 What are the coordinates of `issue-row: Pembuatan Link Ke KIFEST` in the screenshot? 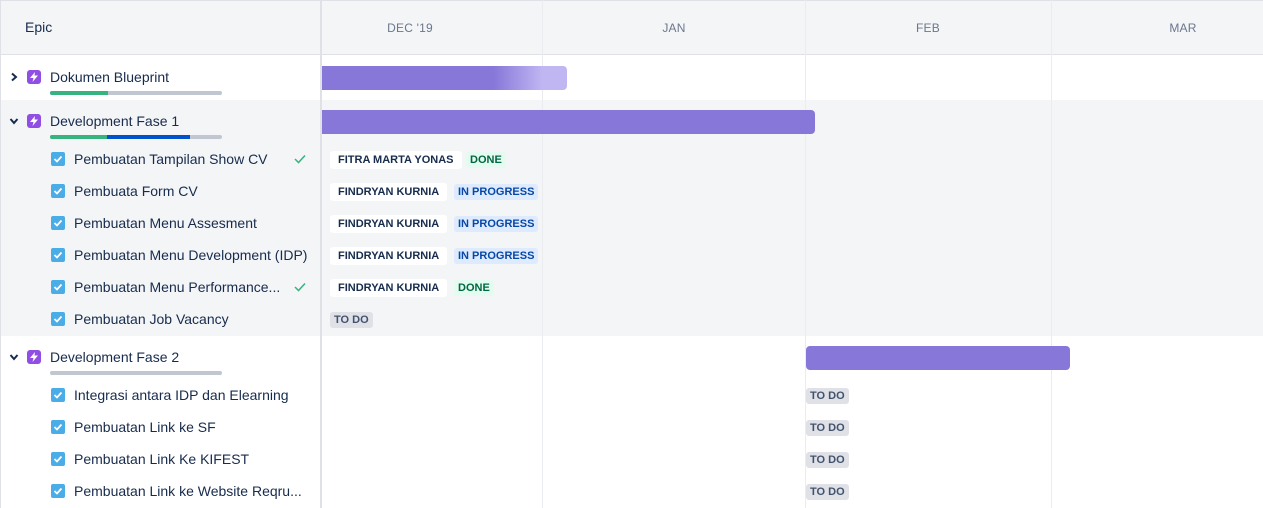 It's located at (161, 459).